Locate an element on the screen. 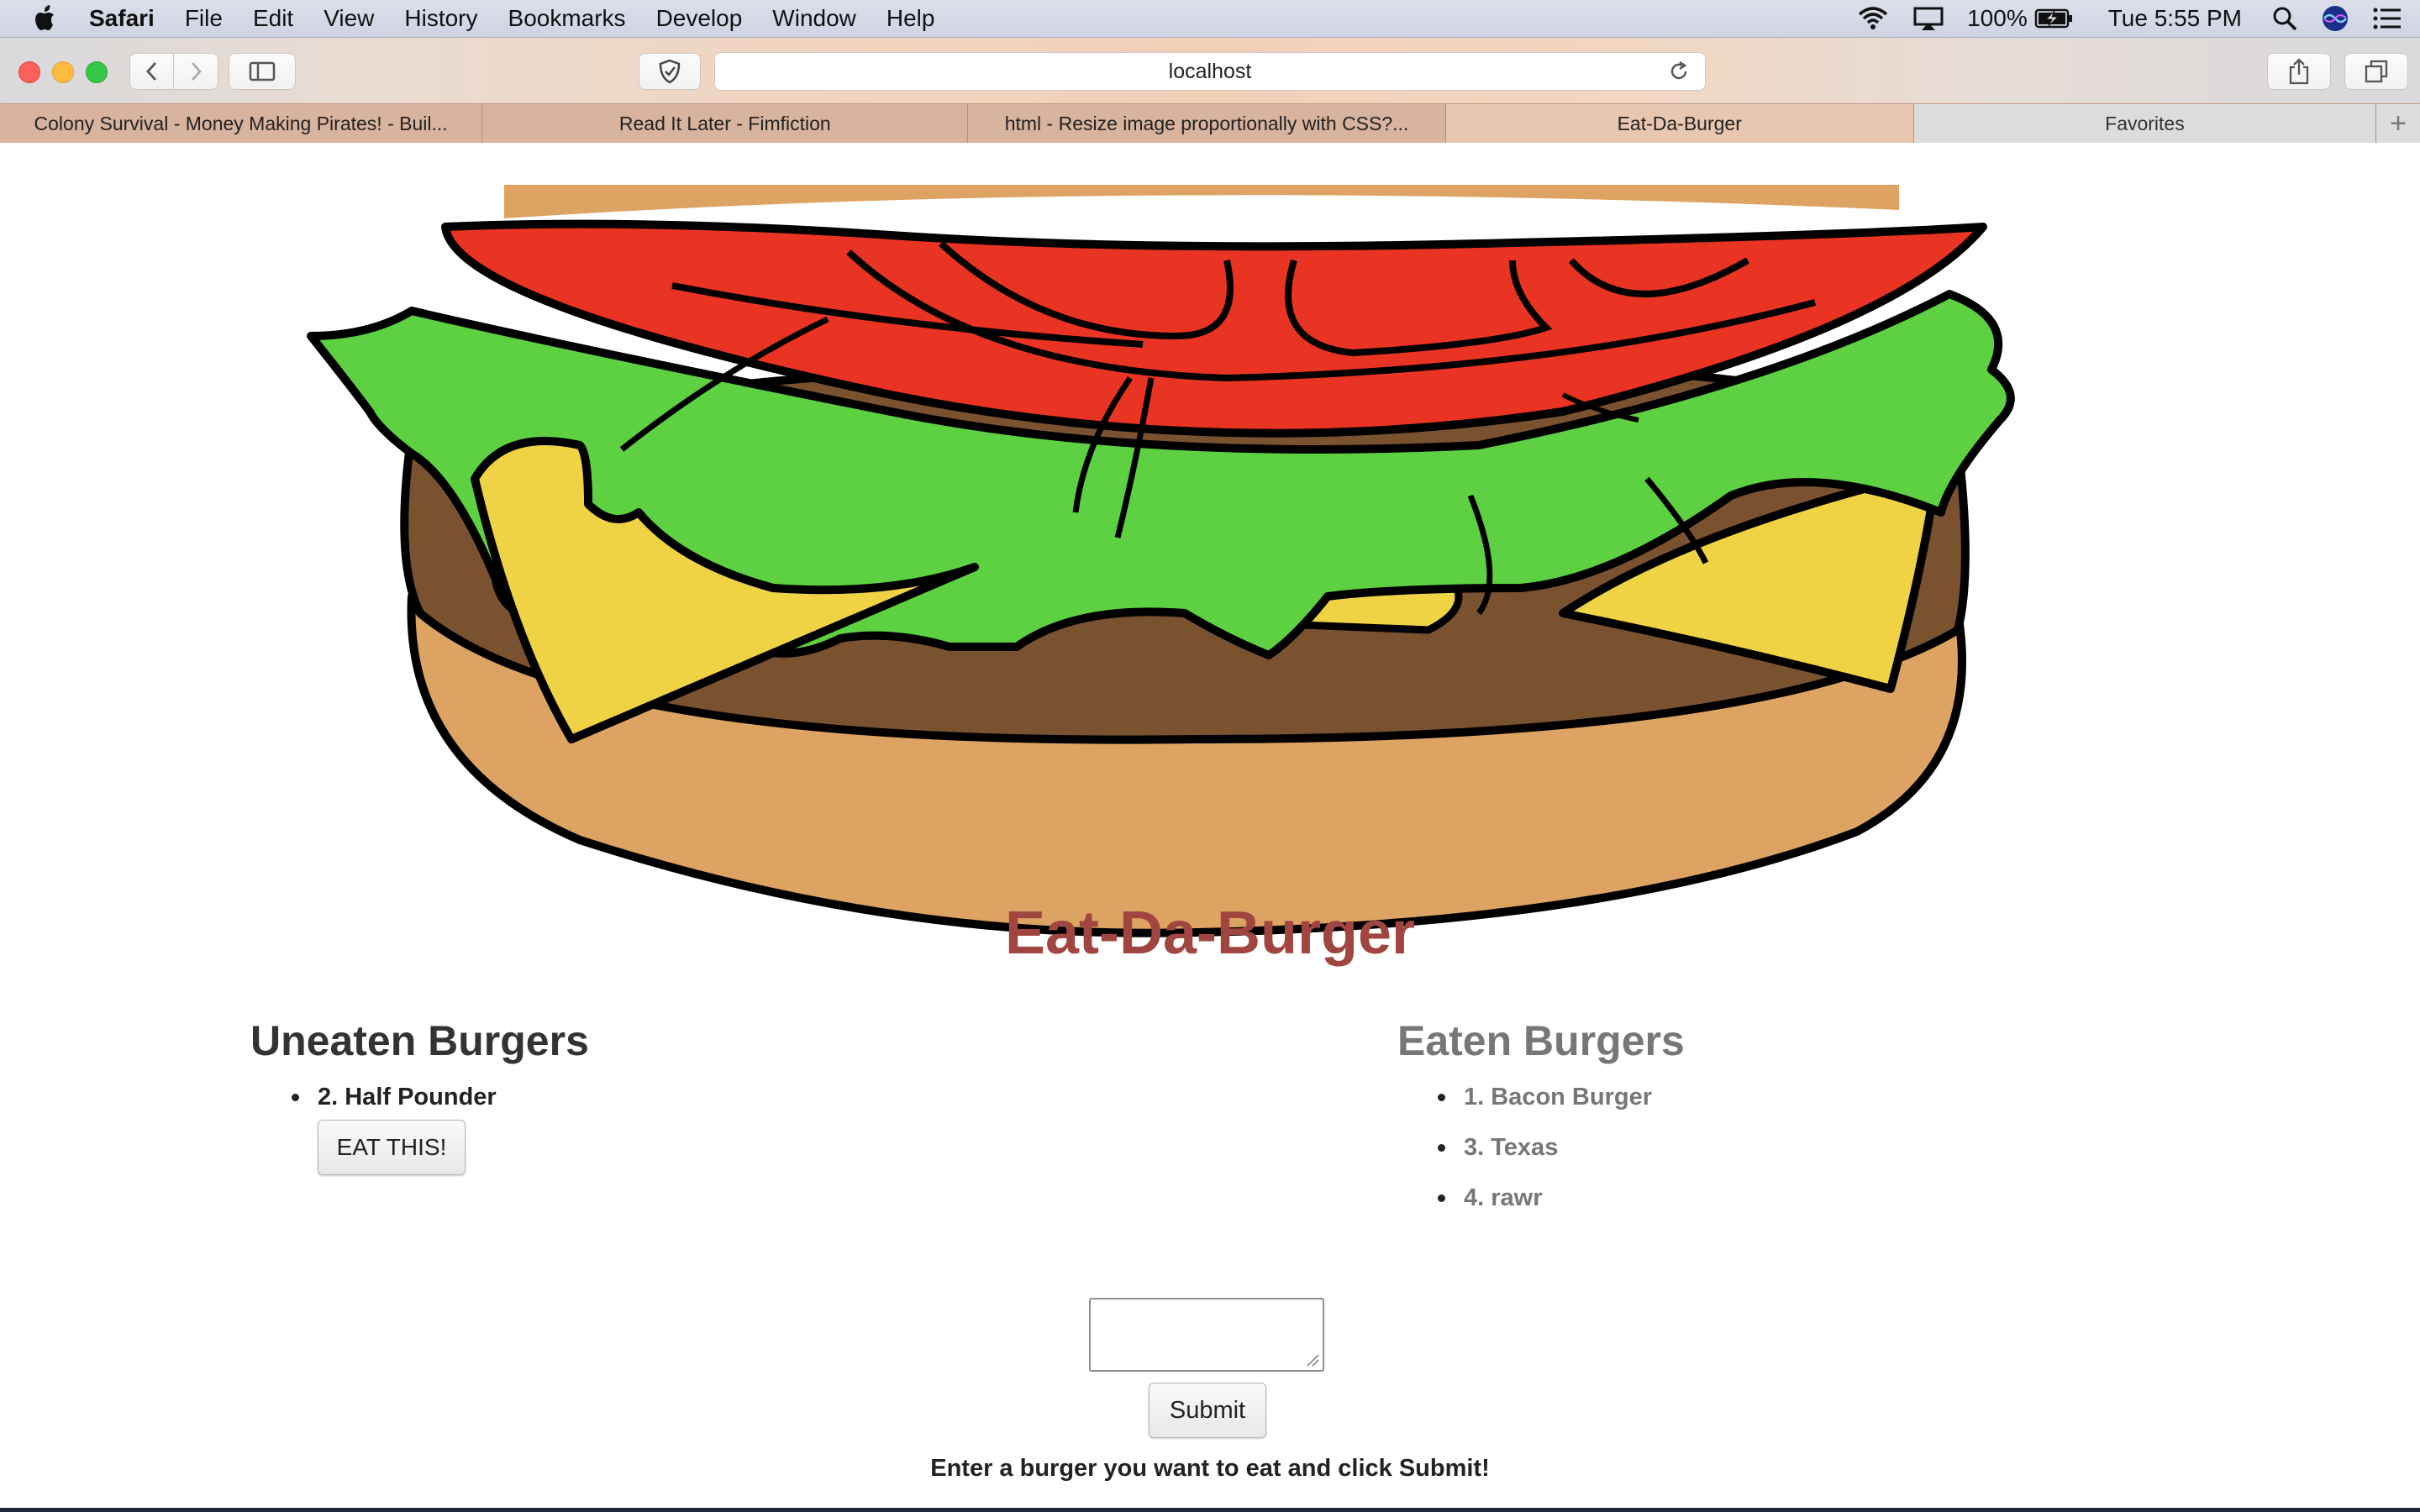 The height and width of the screenshot is (1512, 2420). eaten-burgers-list: 1. Bacon Burger 3. Texas 4. rawr is located at coordinates (1545, 1155).